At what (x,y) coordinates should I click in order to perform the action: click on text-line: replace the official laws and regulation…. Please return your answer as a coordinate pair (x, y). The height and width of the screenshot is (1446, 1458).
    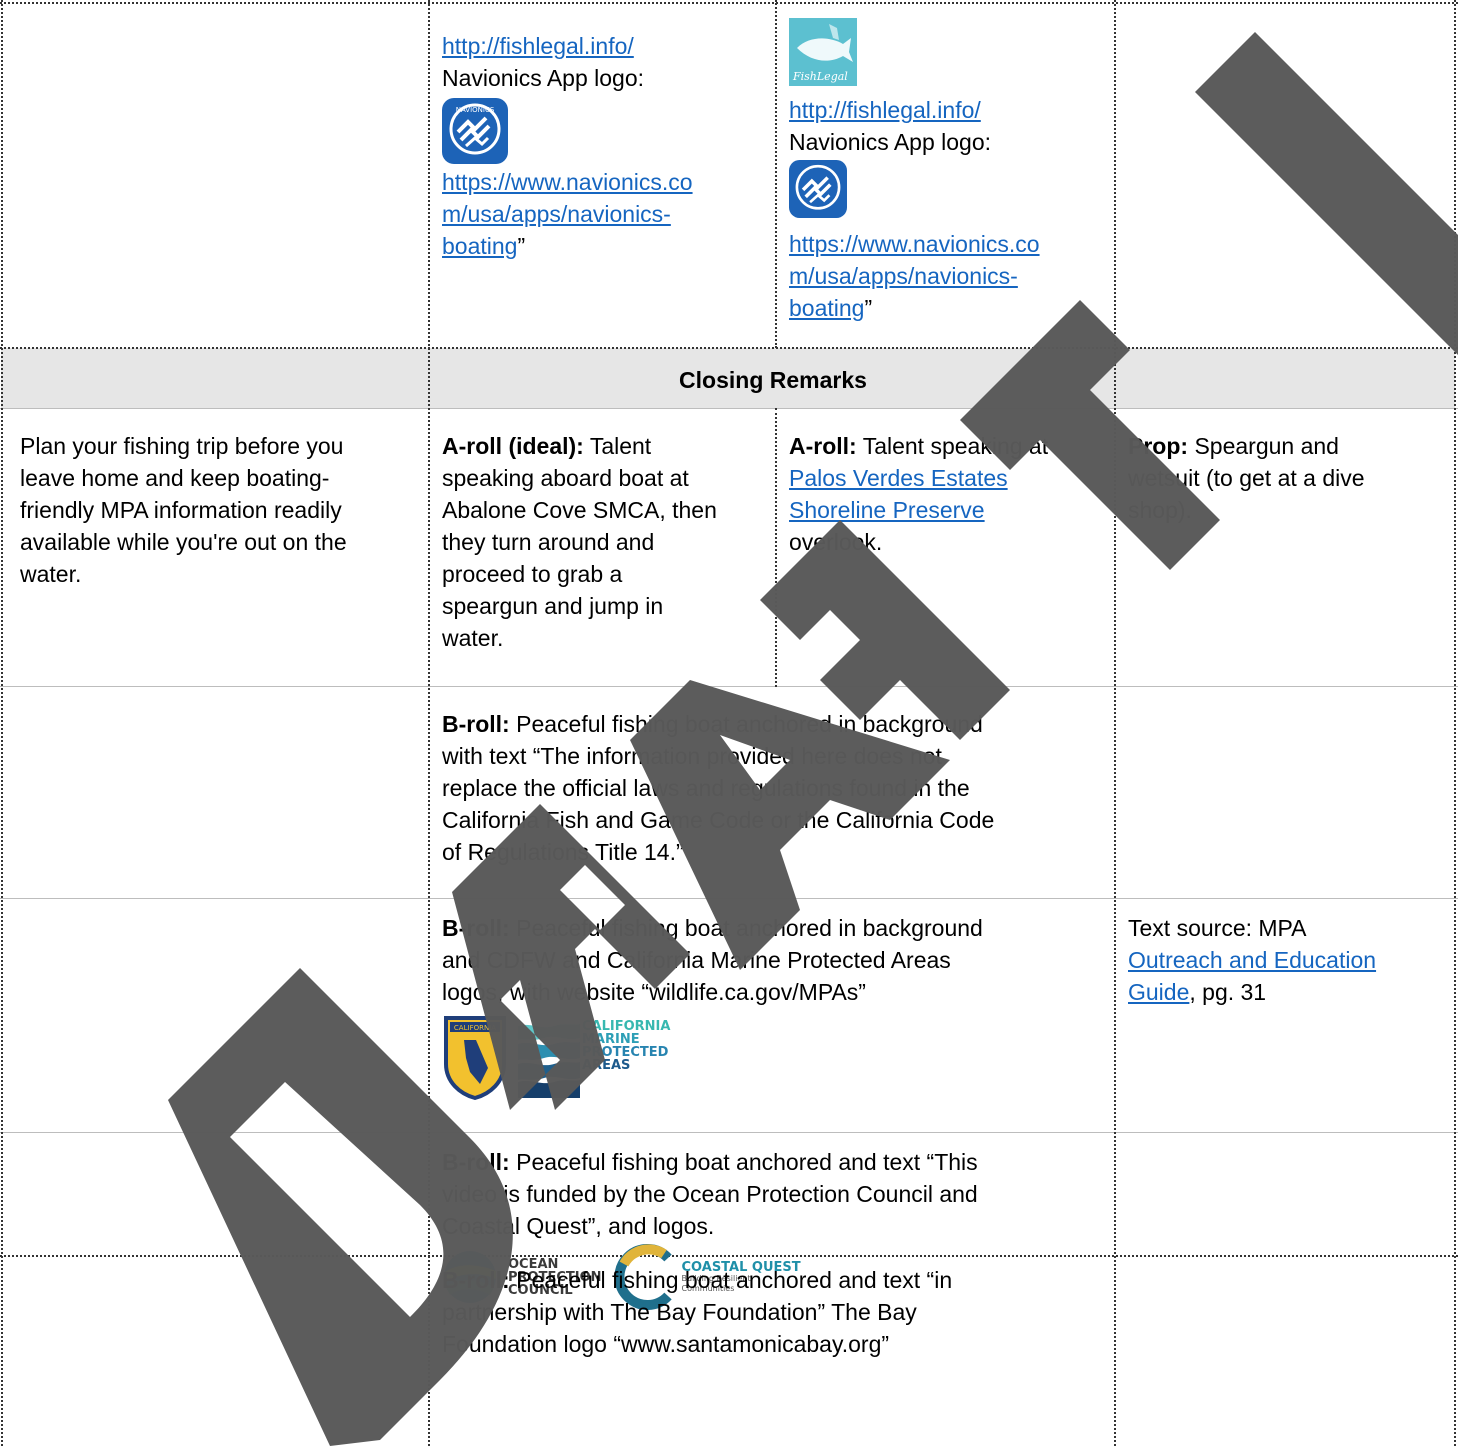
    Looking at the image, I should click on (706, 788).